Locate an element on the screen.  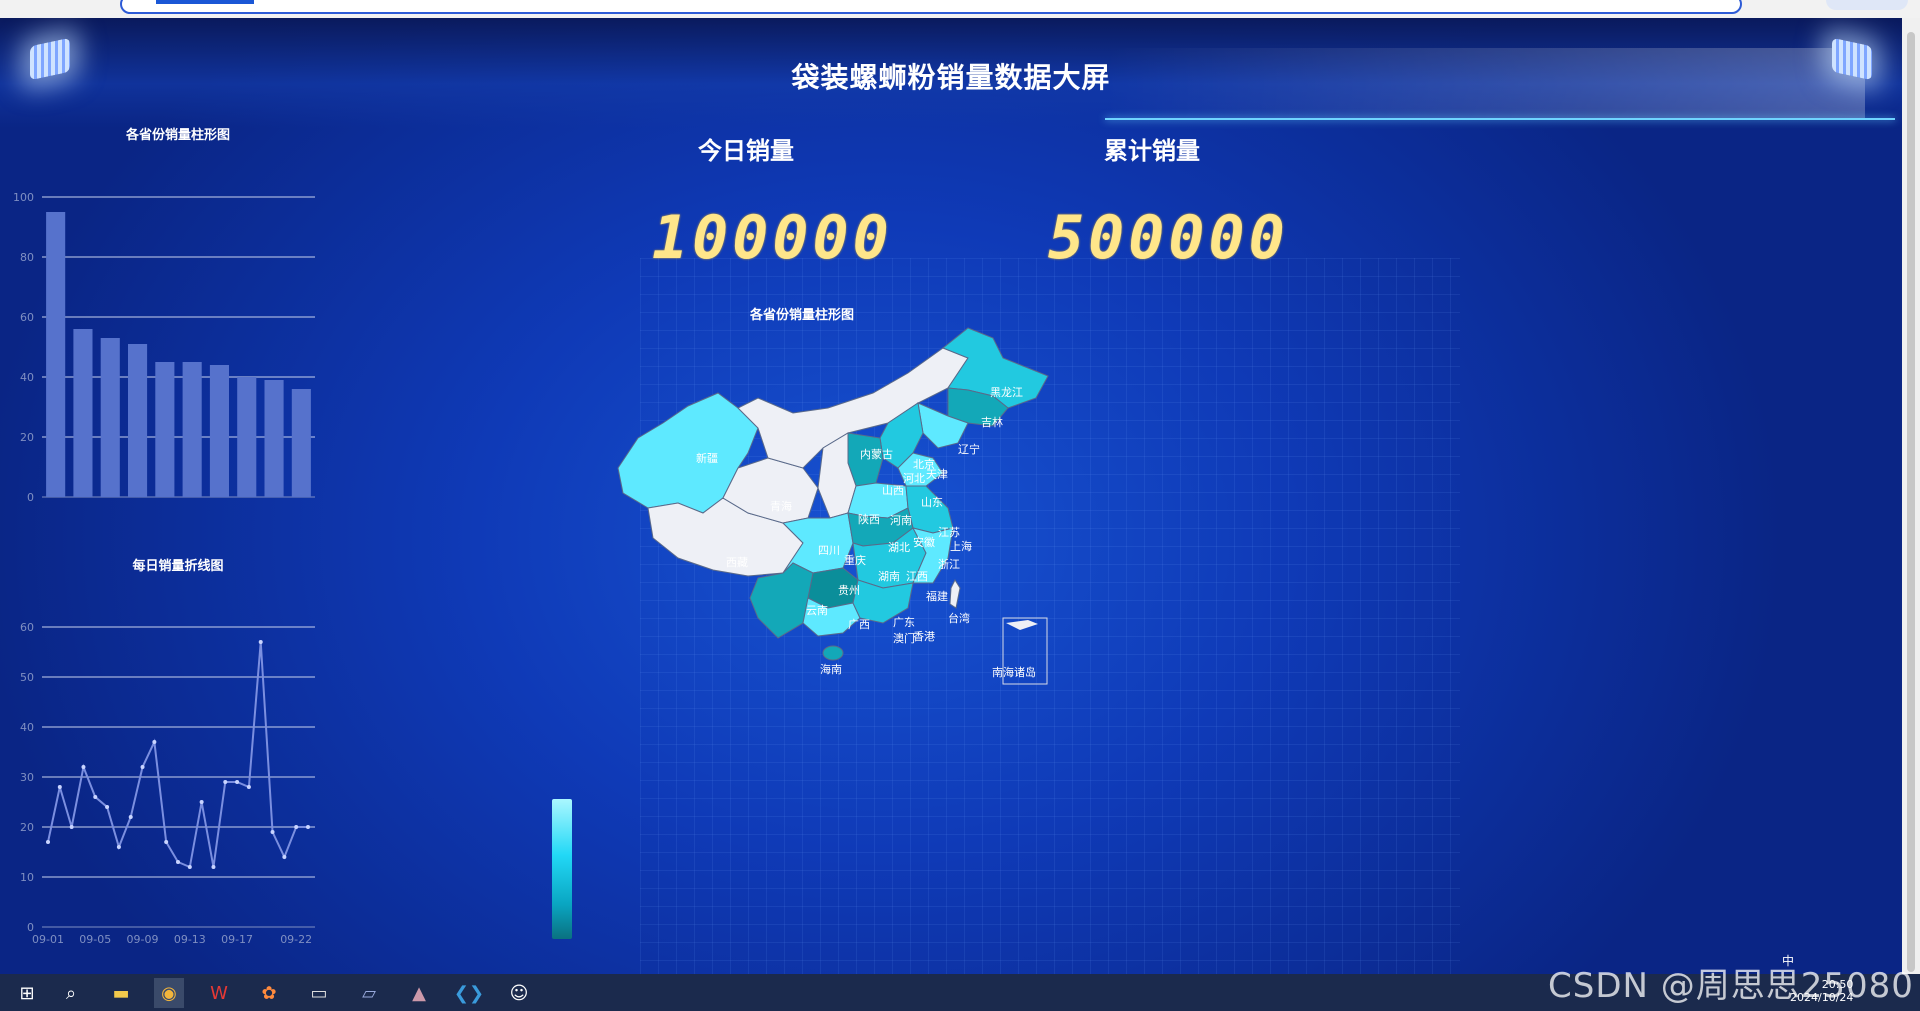
label-jilin: 吉林 is located at coordinates (992, 422).